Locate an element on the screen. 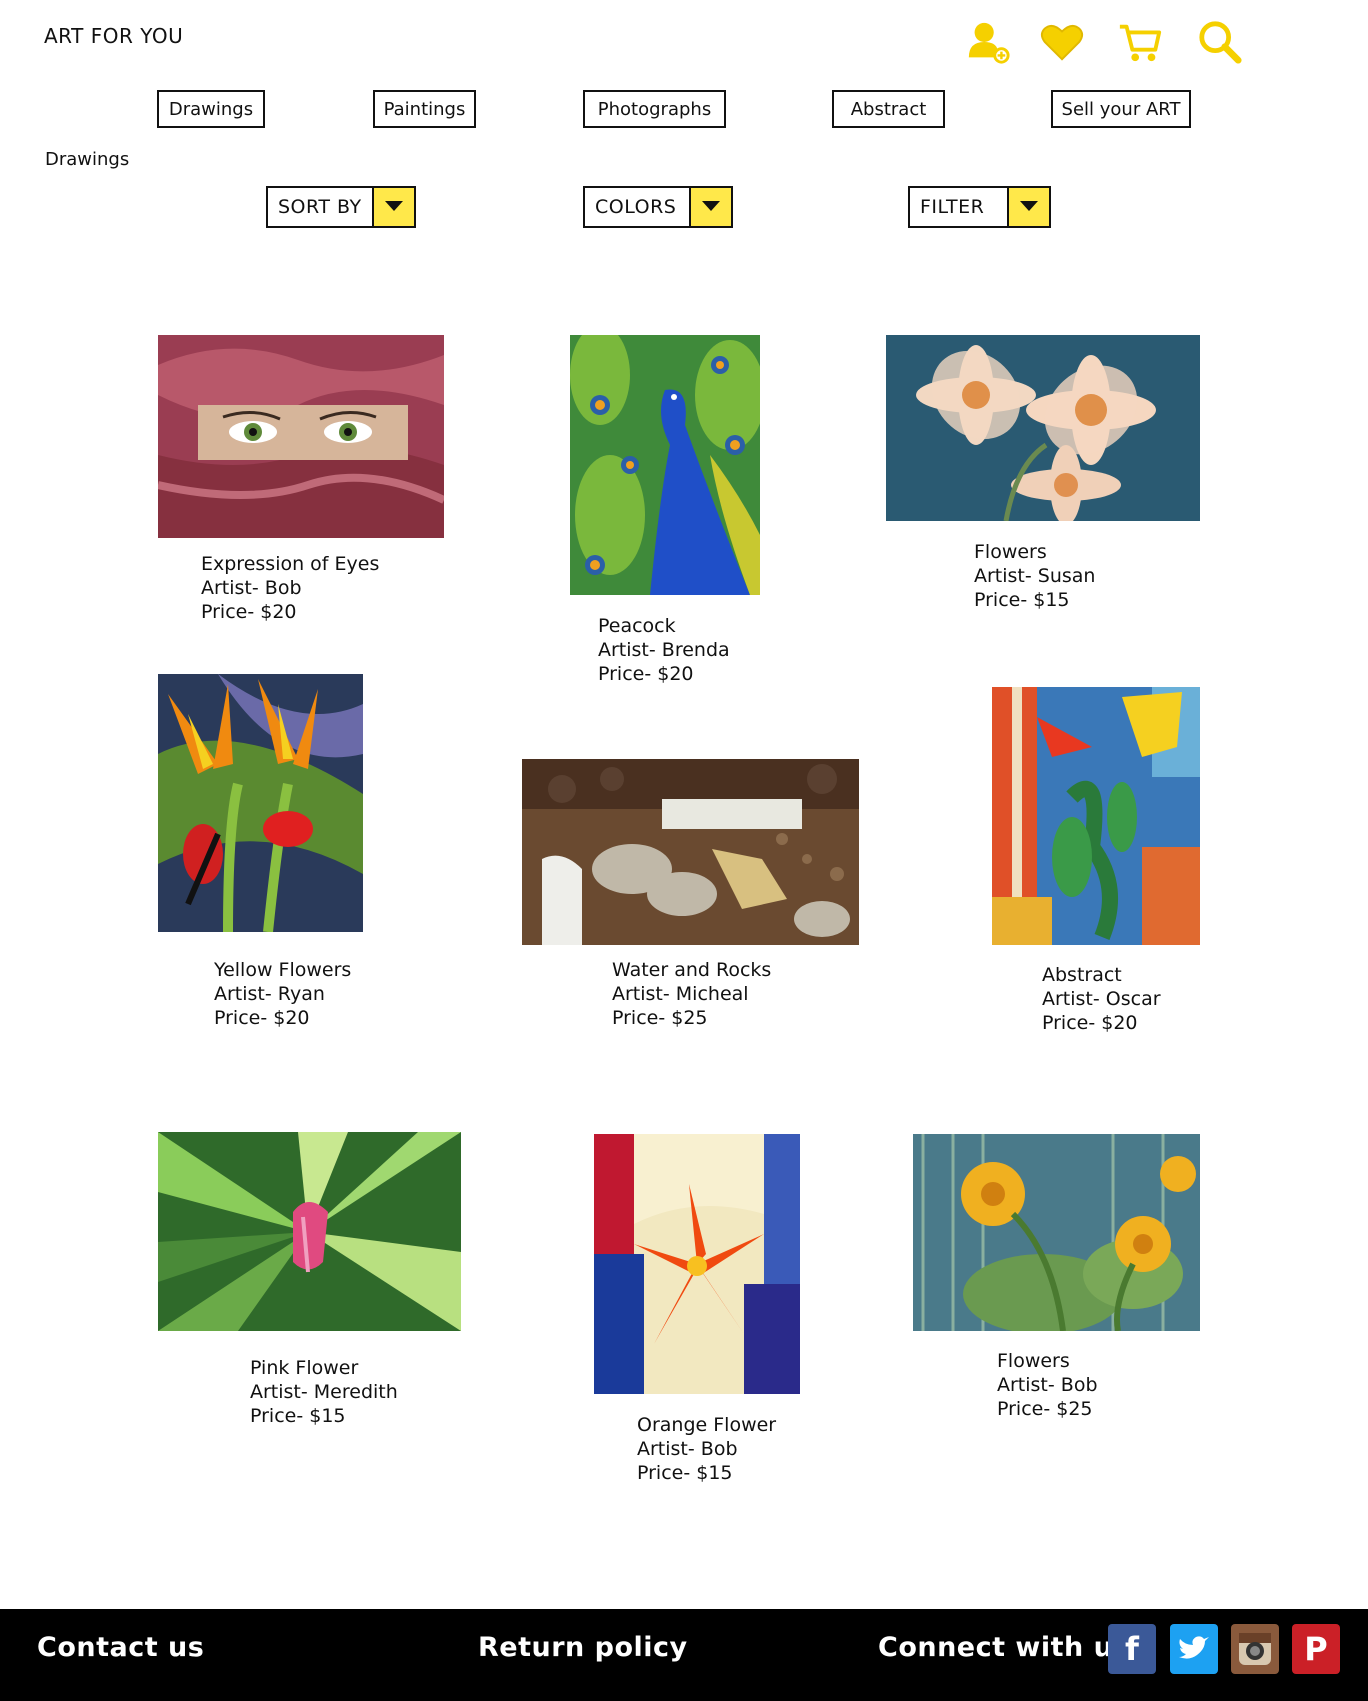 This screenshot has width=1368, height=1701. artwork-title: Orange Flower is located at coordinates (706, 1425).